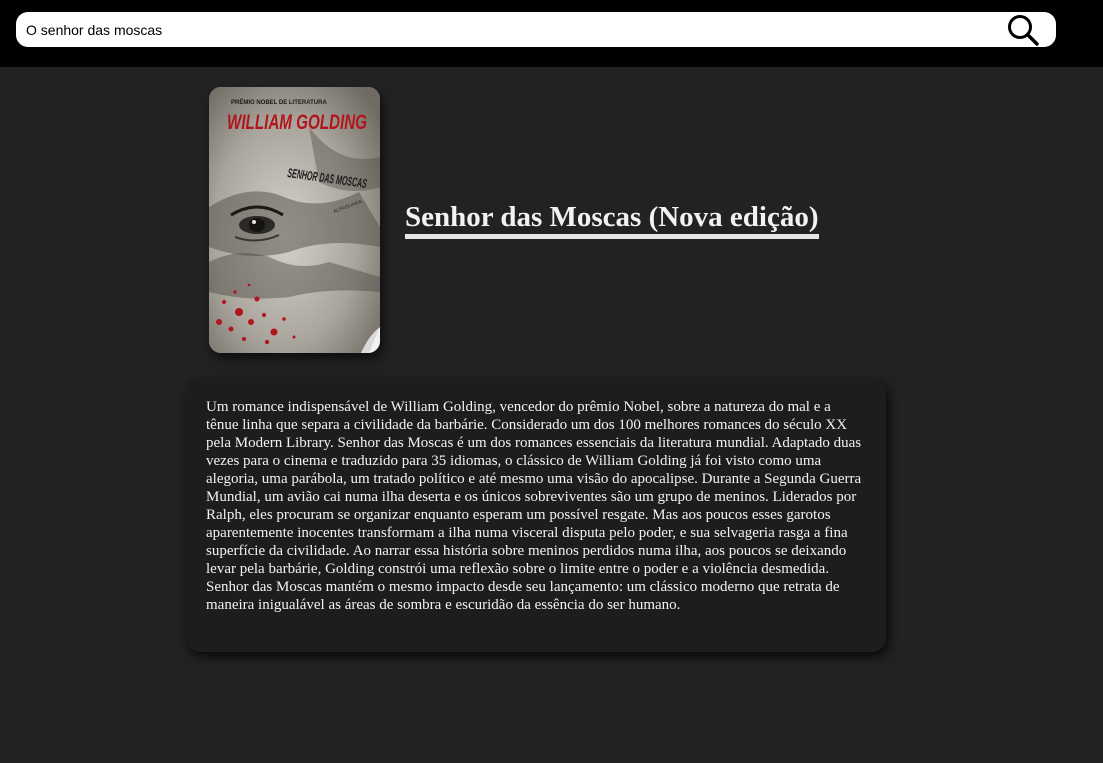 Image resolution: width=1103 pixels, height=763 pixels. Describe the element at coordinates (279, 102) in the screenshot. I see `cover-series-label: PRÊMIO NOBEL DE LITERATURA` at that location.